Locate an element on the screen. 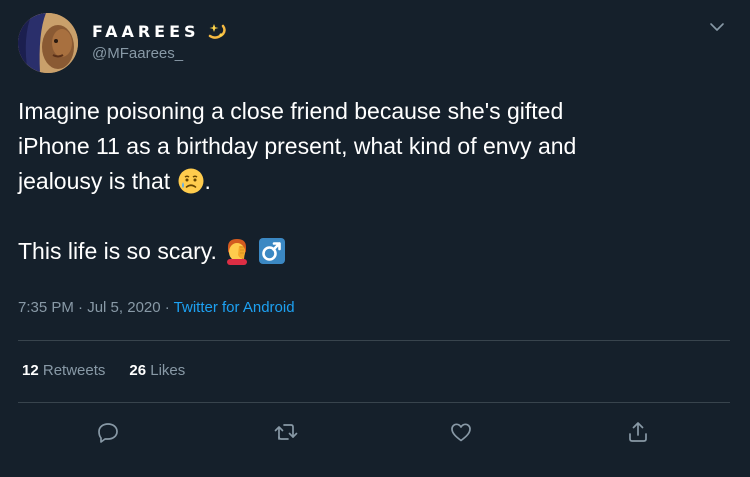  author-handle: @MFaarees_ is located at coordinates (137, 53).